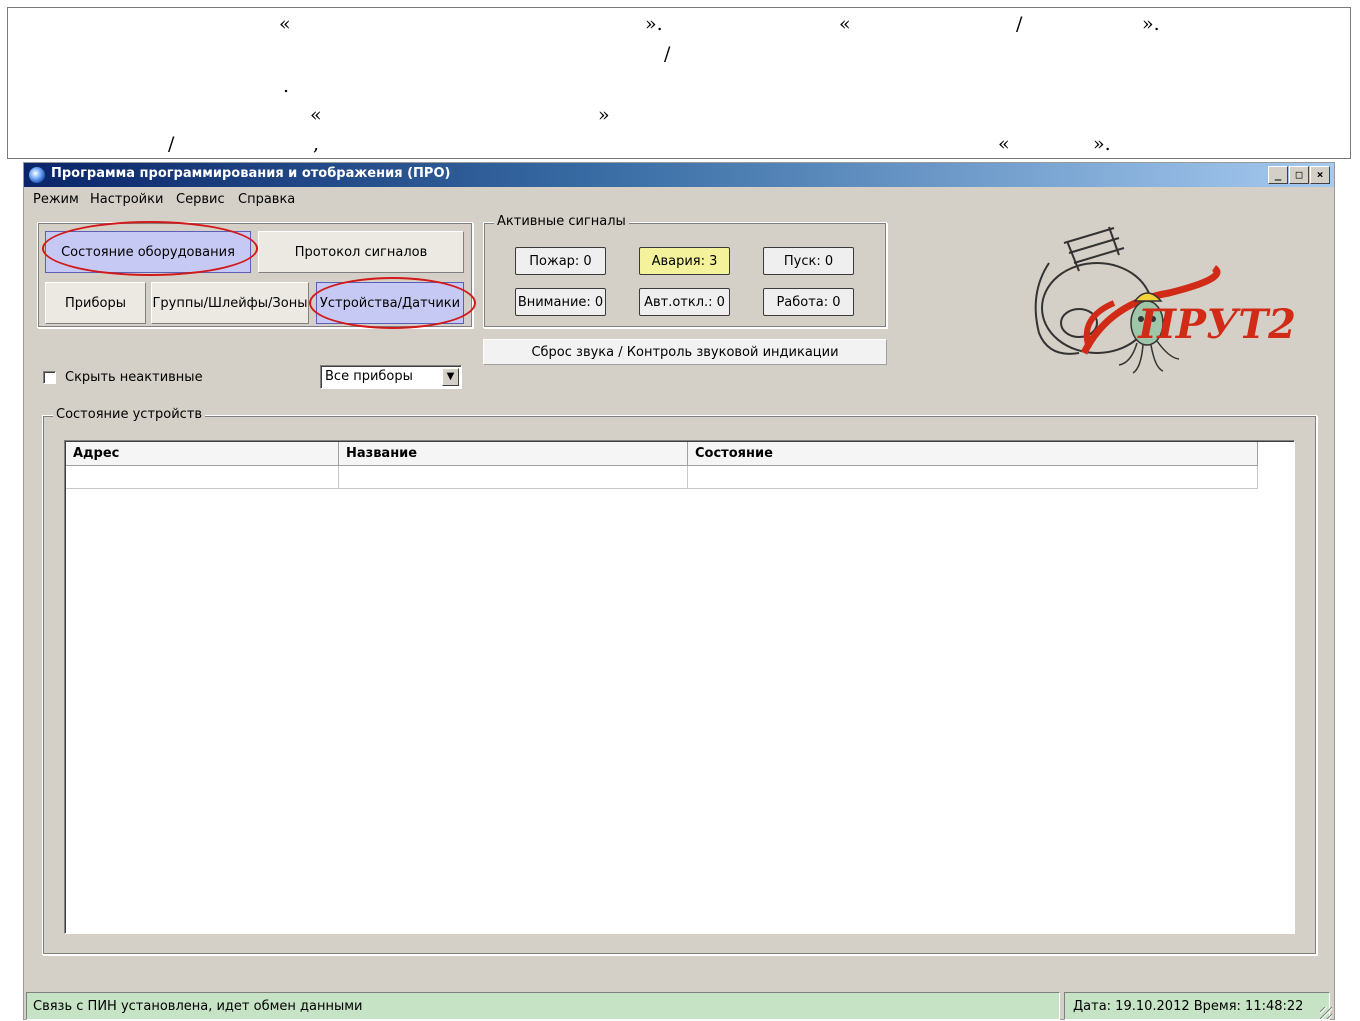 This screenshot has width=1360, height=1021. Describe the element at coordinates (973, 454) in the screenshot. I see `column-header-state: Состояние` at that location.